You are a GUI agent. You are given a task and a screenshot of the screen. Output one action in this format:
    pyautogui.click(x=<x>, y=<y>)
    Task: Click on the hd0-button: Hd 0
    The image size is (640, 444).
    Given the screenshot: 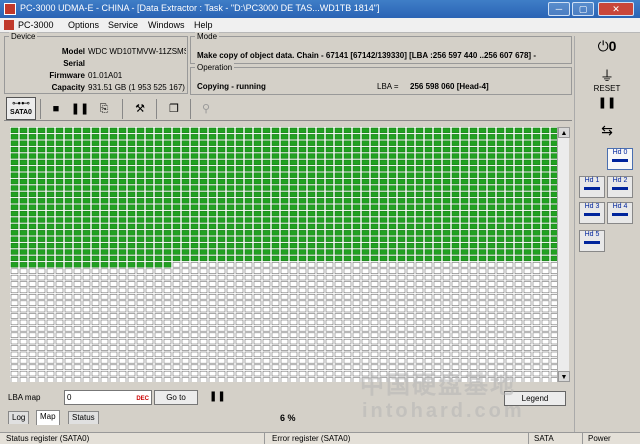 What is the action you would take?
    pyautogui.click(x=620, y=159)
    